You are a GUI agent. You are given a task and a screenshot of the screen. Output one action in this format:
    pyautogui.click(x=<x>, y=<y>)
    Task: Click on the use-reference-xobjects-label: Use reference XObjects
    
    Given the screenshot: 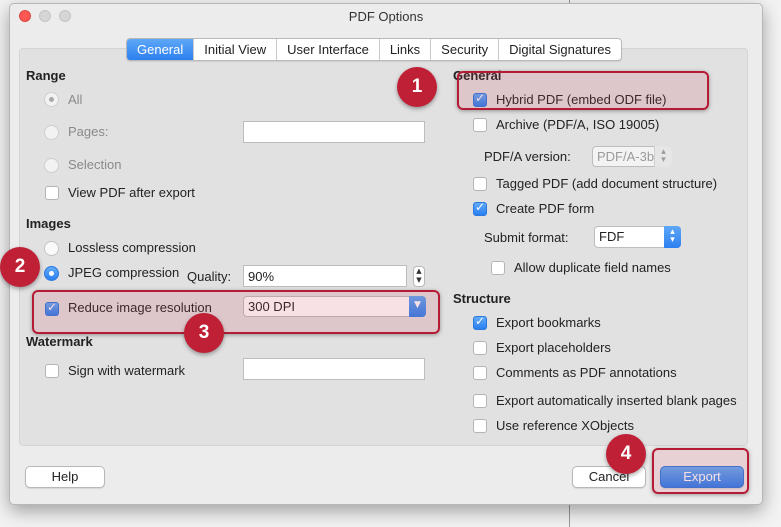 What is the action you would take?
    pyautogui.click(x=565, y=425)
    